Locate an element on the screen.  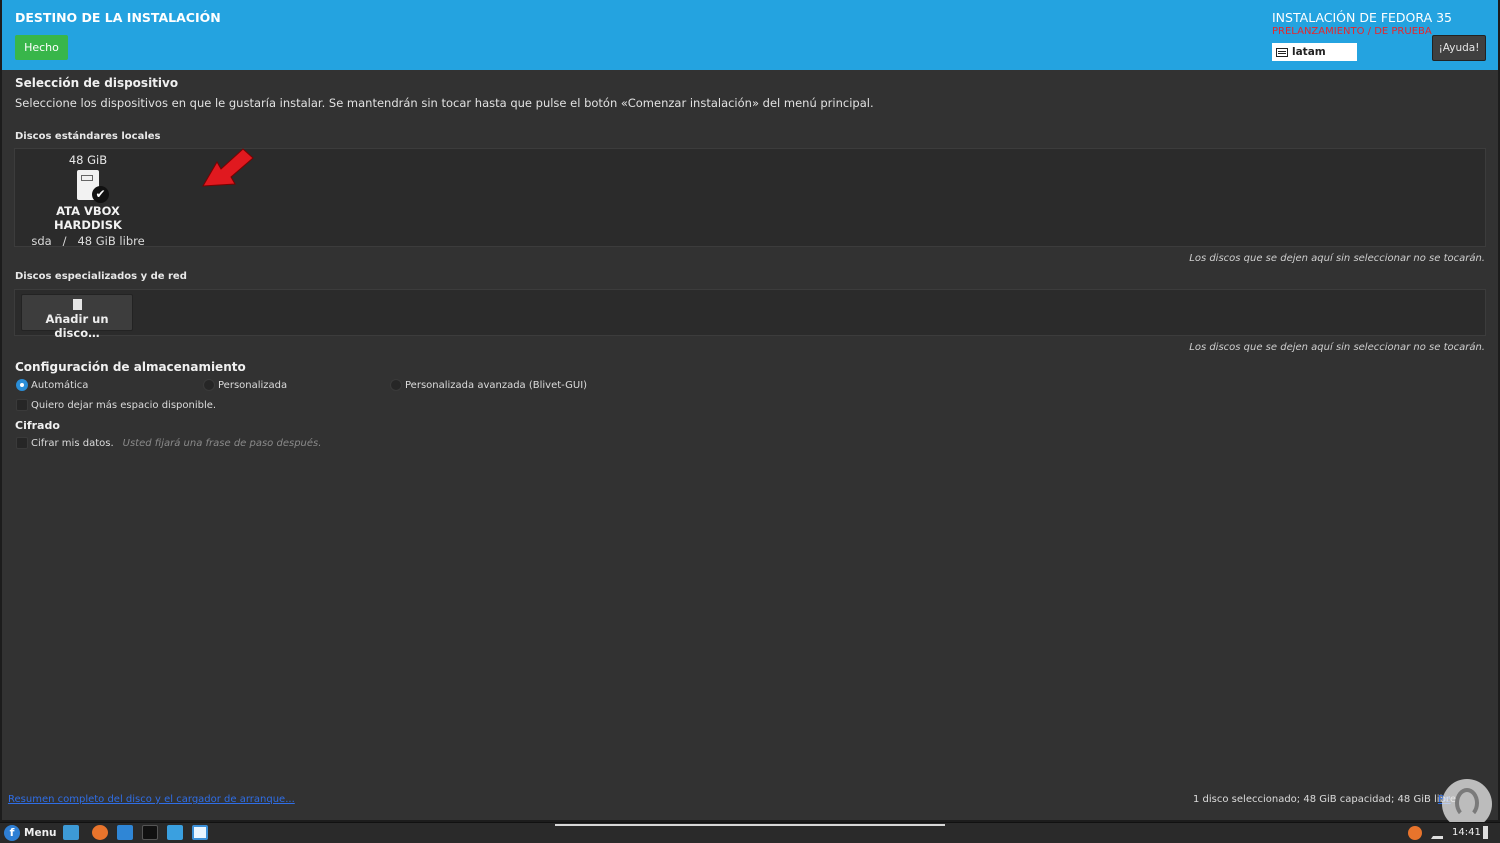
files-icon is located at coordinates (175, 832).